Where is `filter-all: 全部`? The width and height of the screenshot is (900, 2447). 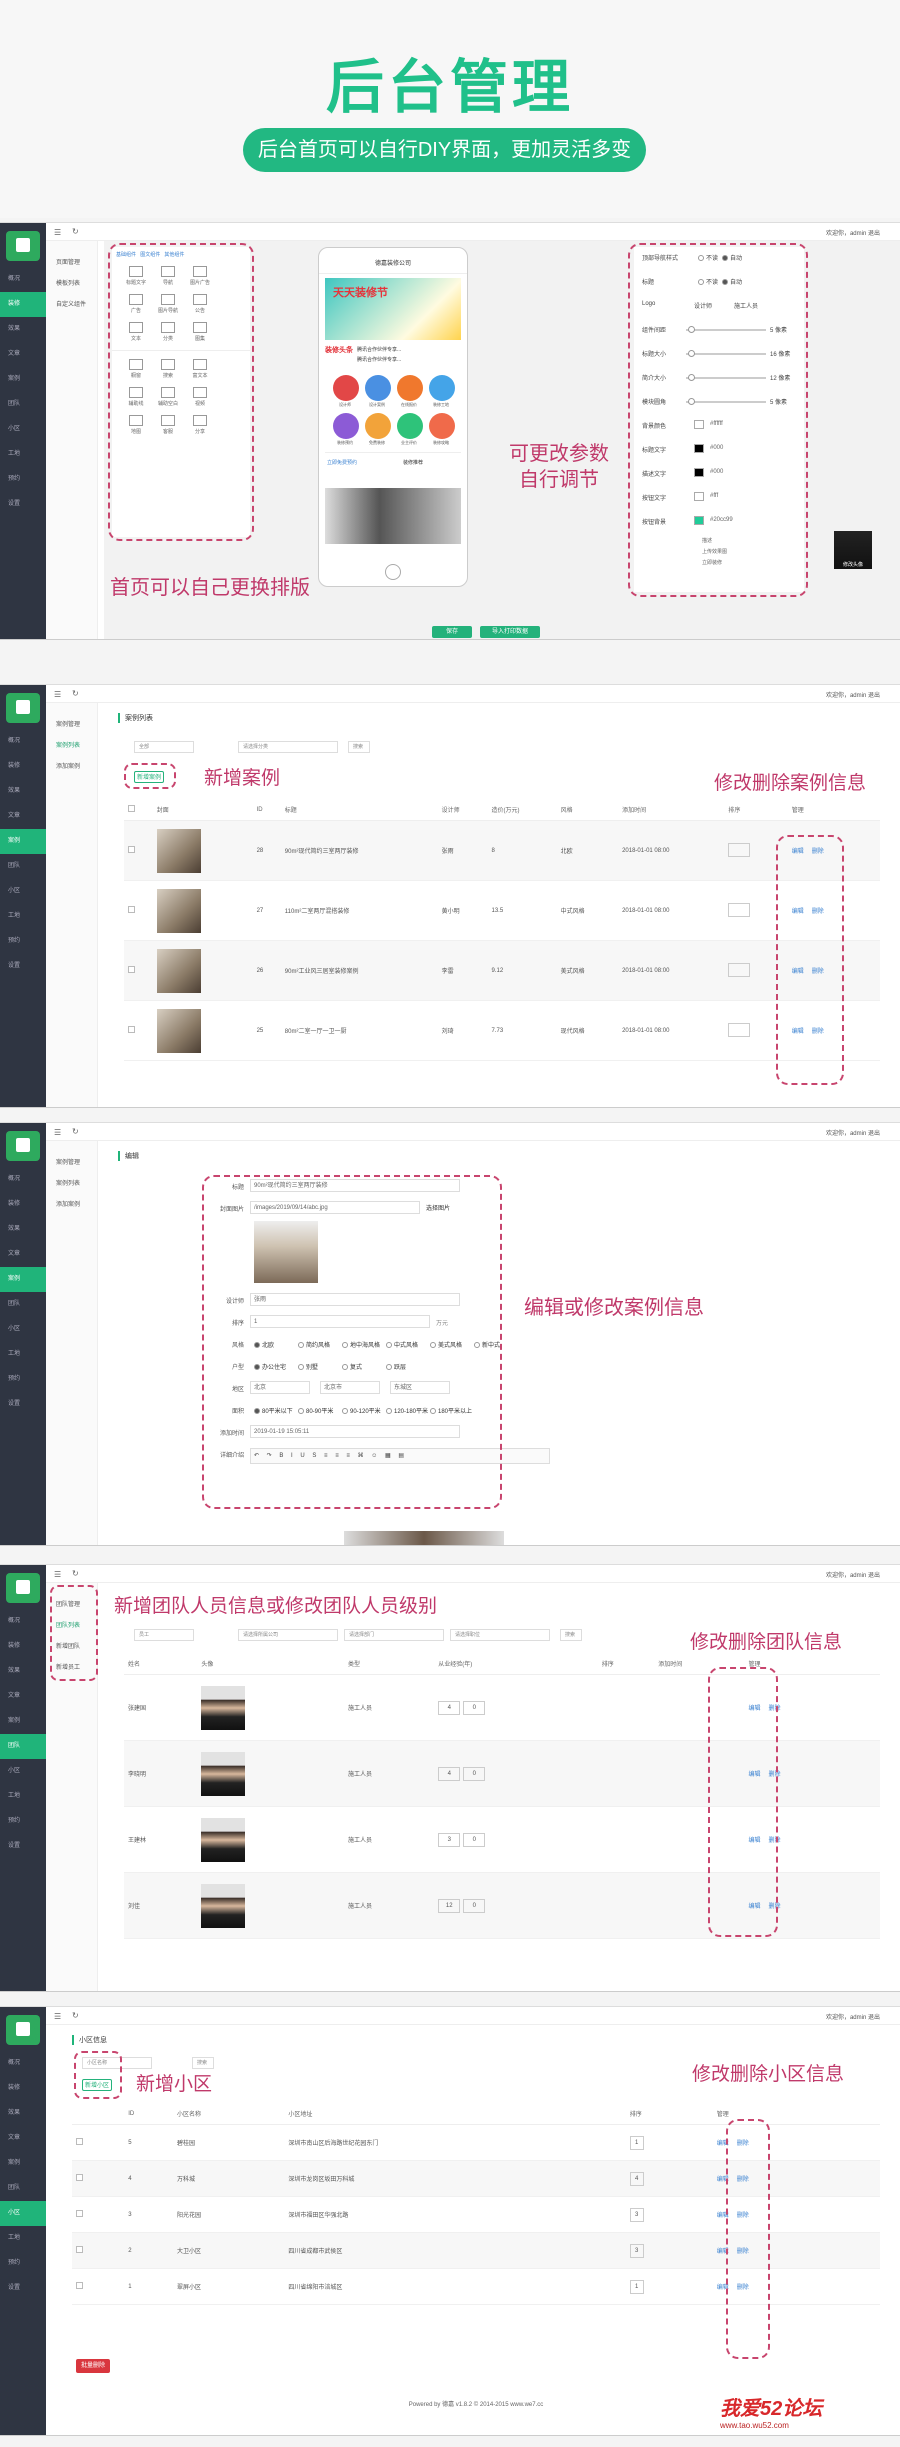 filter-all: 全部 is located at coordinates (164, 747).